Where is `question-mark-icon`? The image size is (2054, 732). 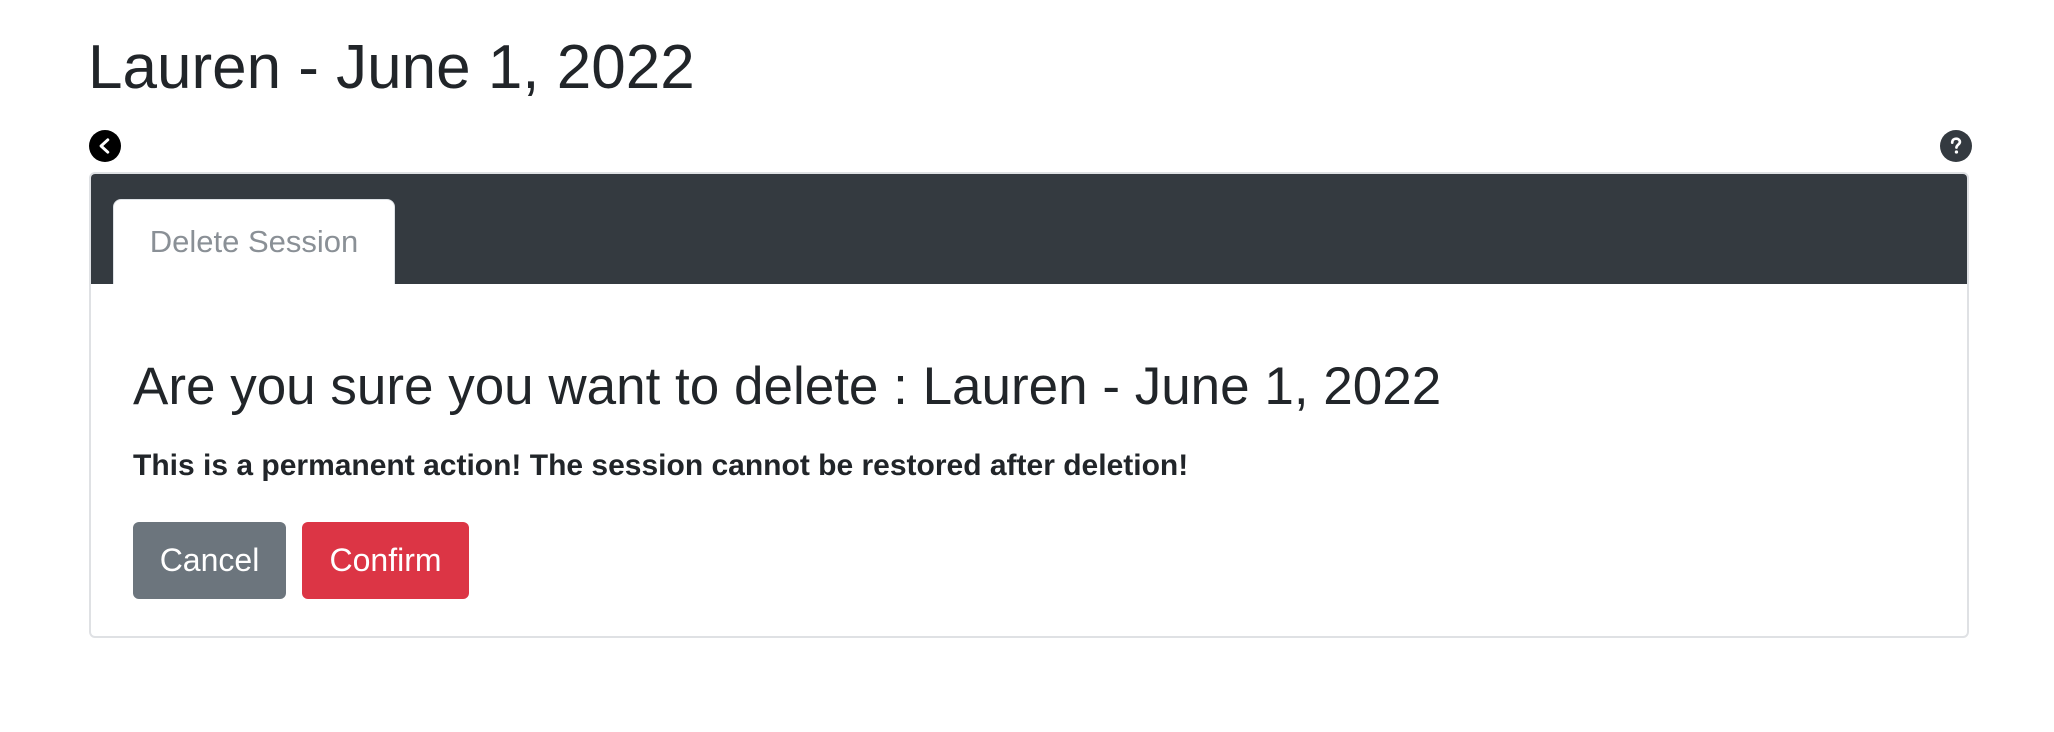 question-mark-icon is located at coordinates (1956, 145).